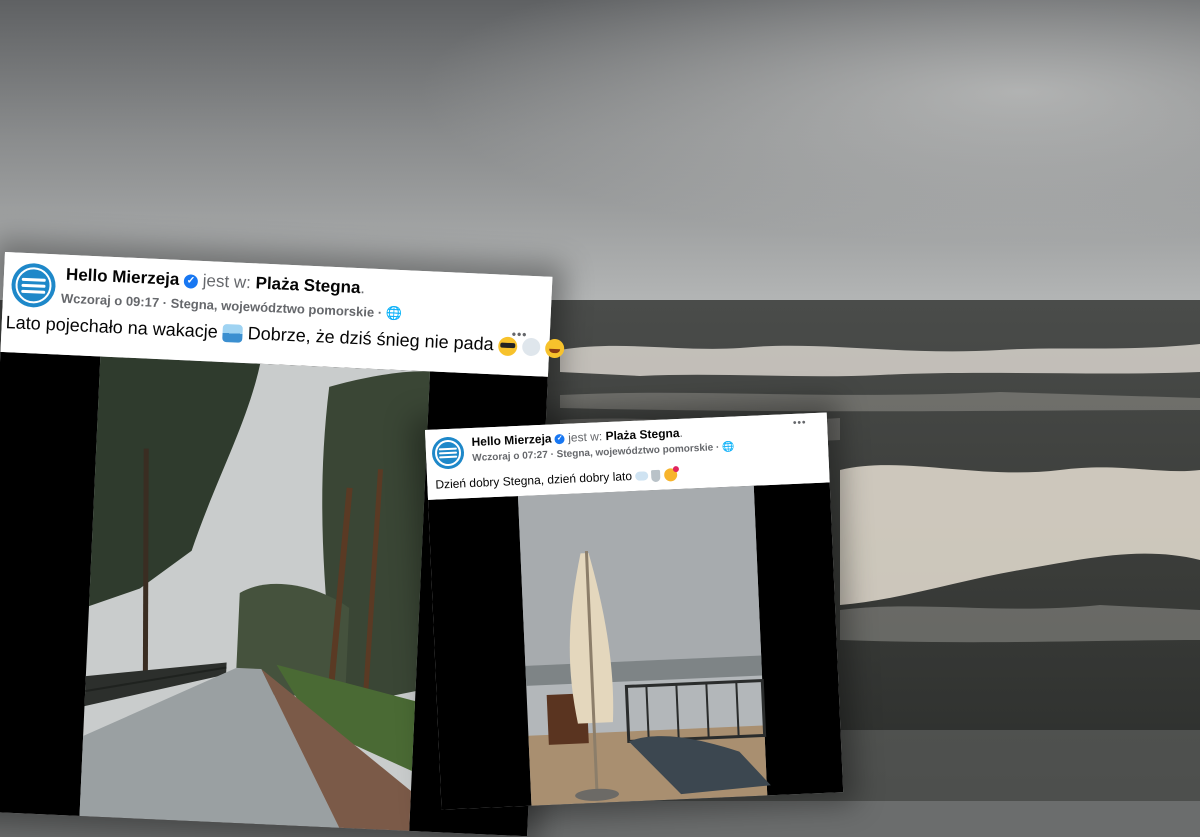  I want to click on post-timestamp: Wczoraj o 07:27, so click(510, 457).